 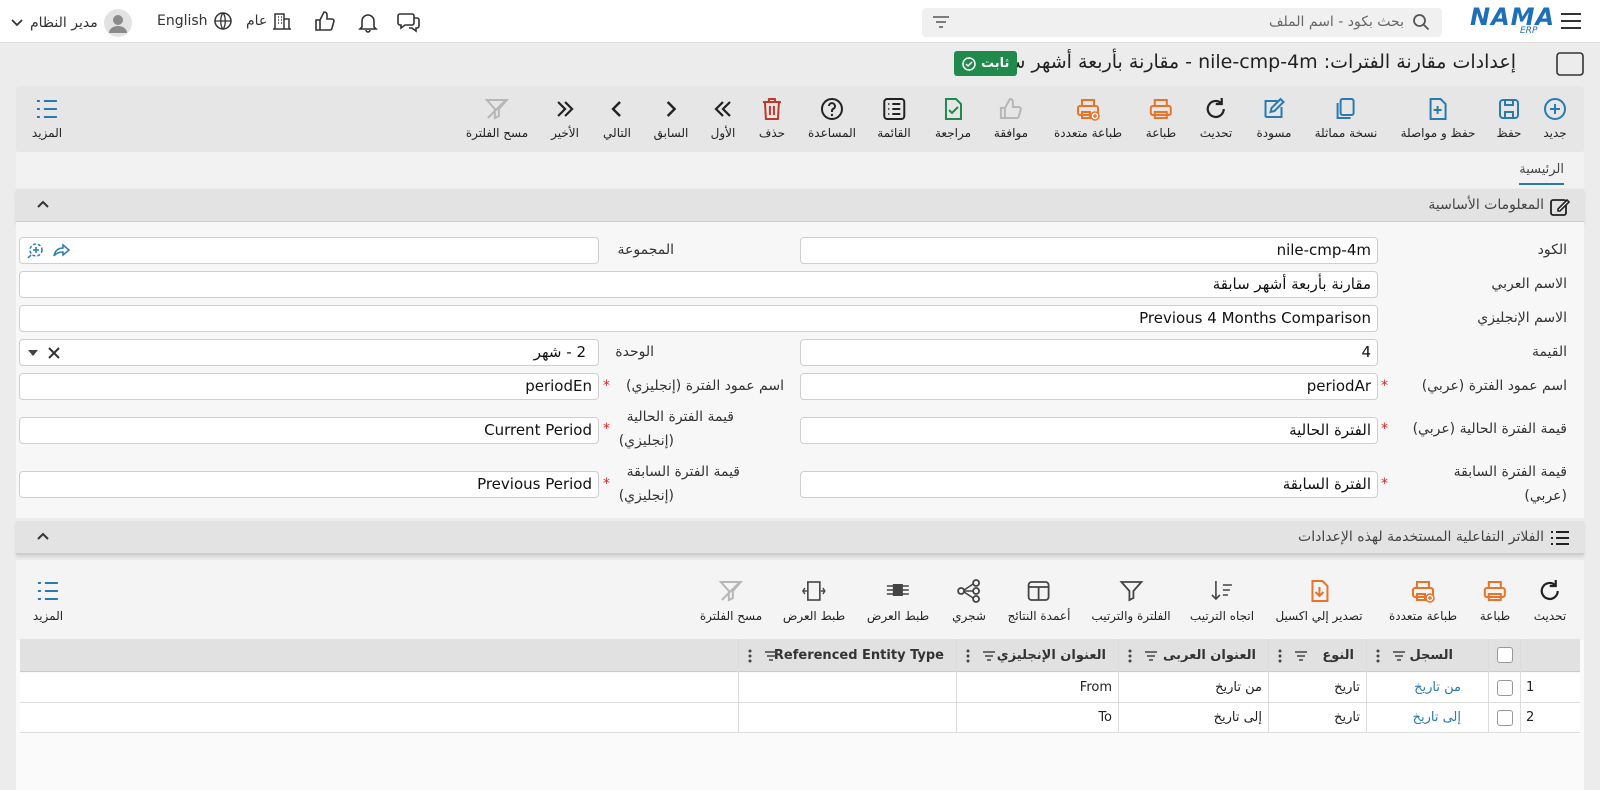 What do you see at coordinates (941, 22) in the screenshot?
I see `filter-lines-icon` at bounding box center [941, 22].